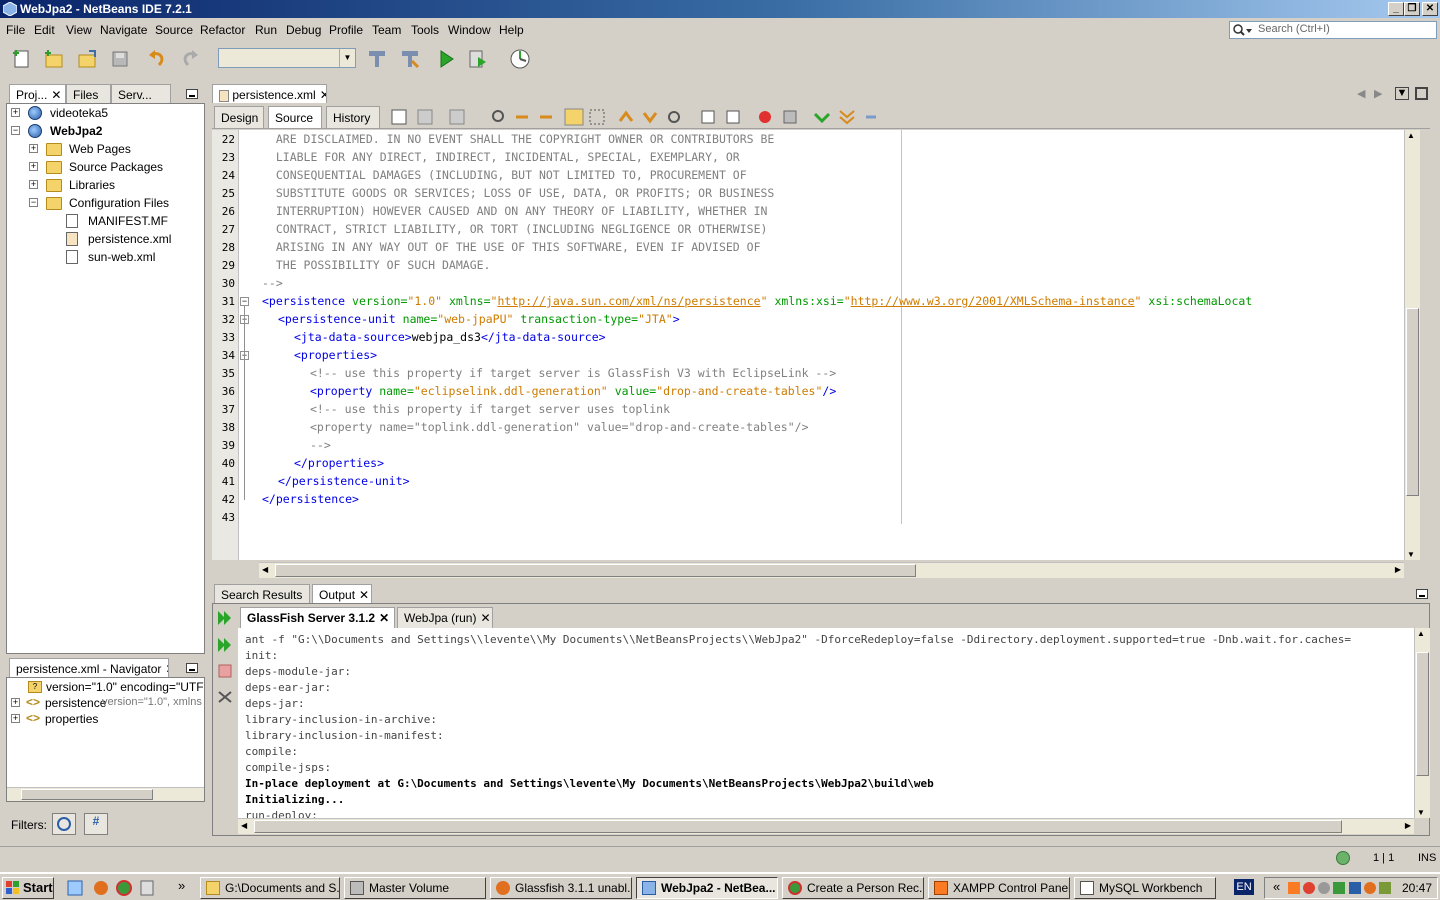 This screenshot has height=900, width=1440. What do you see at coordinates (79, 30) in the screenshot?
I see `menu-view: View` at bounding box center [79, 30].